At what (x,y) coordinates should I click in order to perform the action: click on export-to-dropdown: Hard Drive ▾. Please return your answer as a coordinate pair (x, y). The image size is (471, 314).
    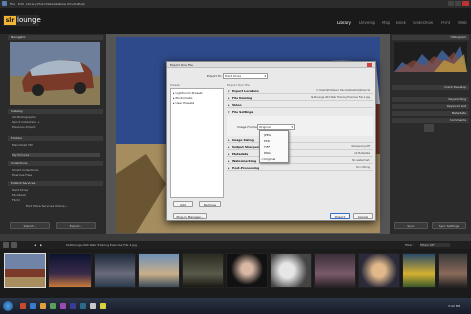
    Looking at the image, I should click on (245, 76).